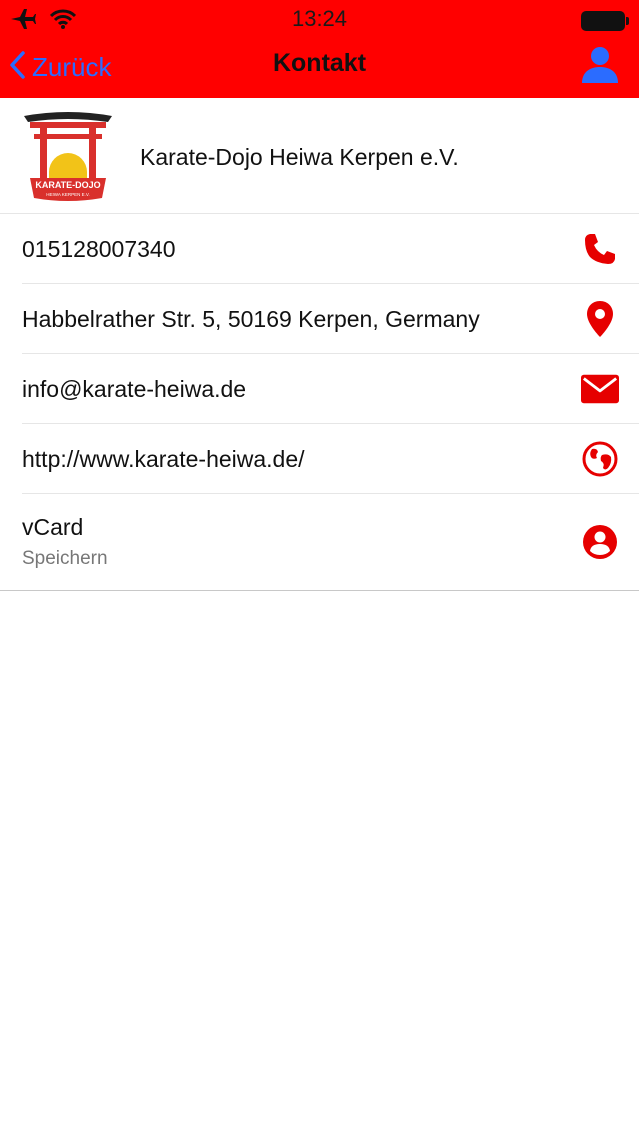 The width and height of the screenshot is (639, 1136). I want to click on user-icon, so click(600, 68).